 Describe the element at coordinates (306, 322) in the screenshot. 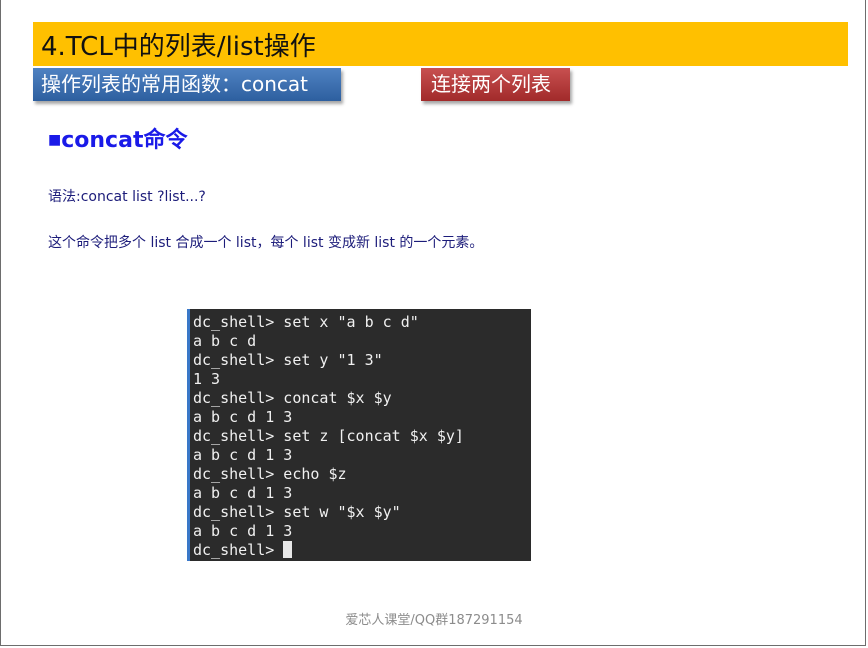

I see `terminal-line: dc_shell> set x "a b c d"` at that location.